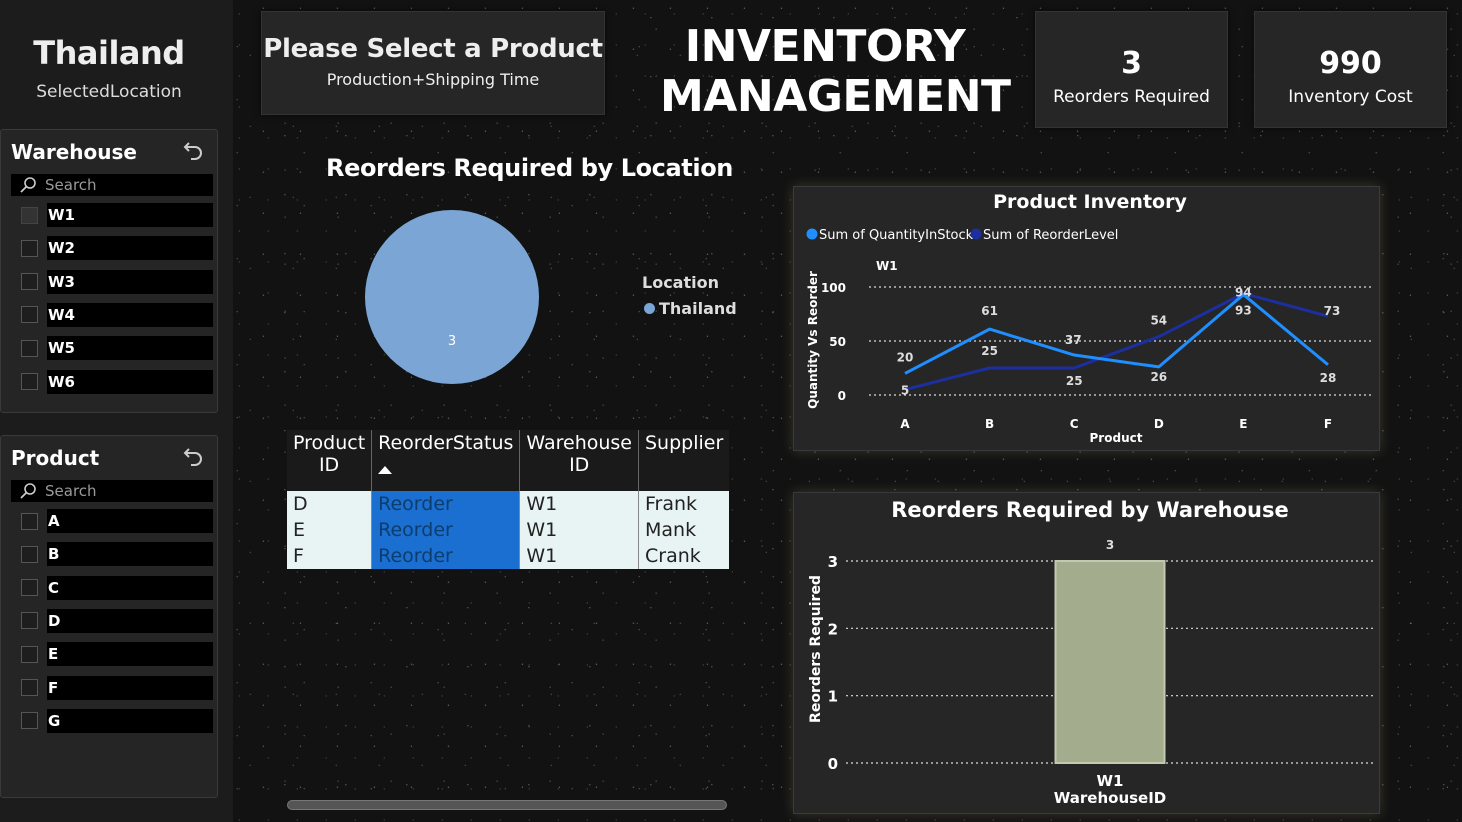 Image resolution: width=1462 pixels, height=822 pixels. I want to click on pie-slice, so click(452, 297).